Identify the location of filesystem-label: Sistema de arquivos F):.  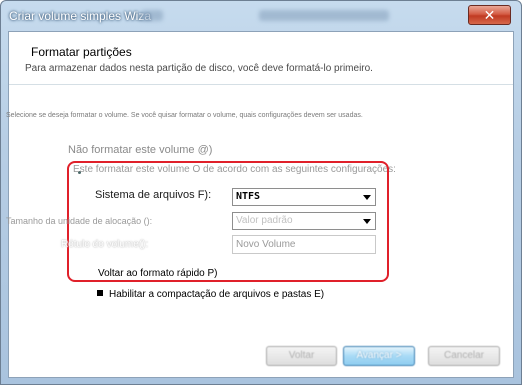
(153, 195).